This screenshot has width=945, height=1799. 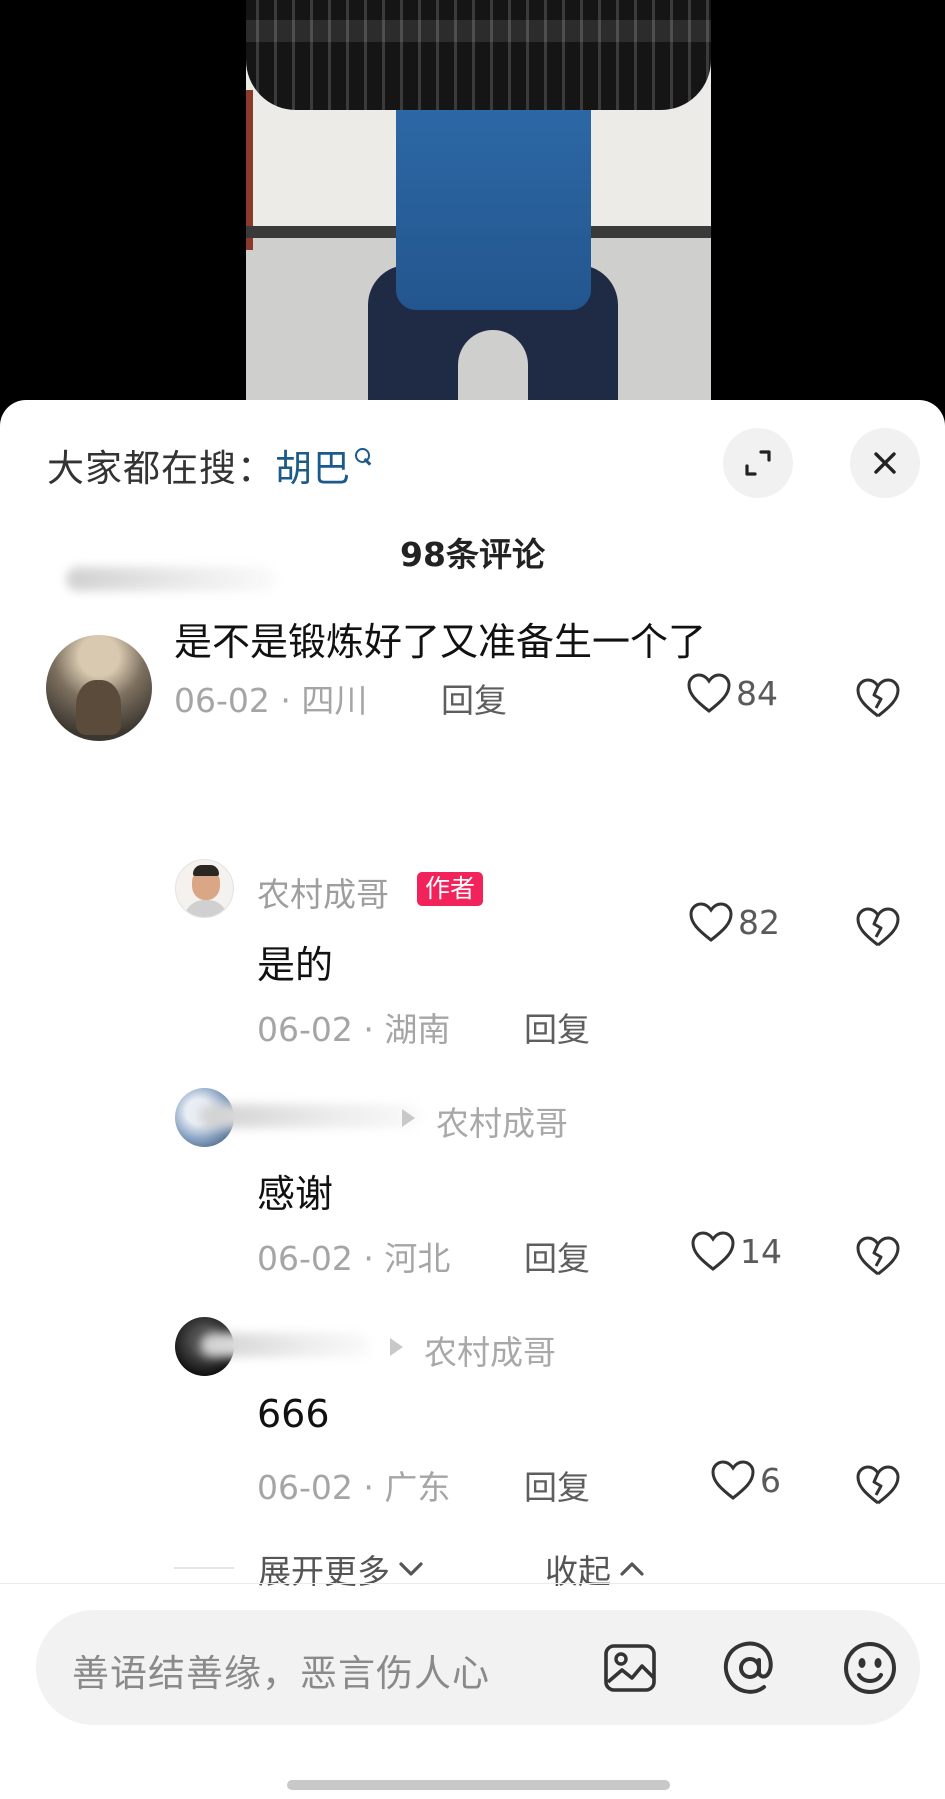 I want to click on trending-search: 大家都在搜： 胡巴, so click(x=210, y=465).